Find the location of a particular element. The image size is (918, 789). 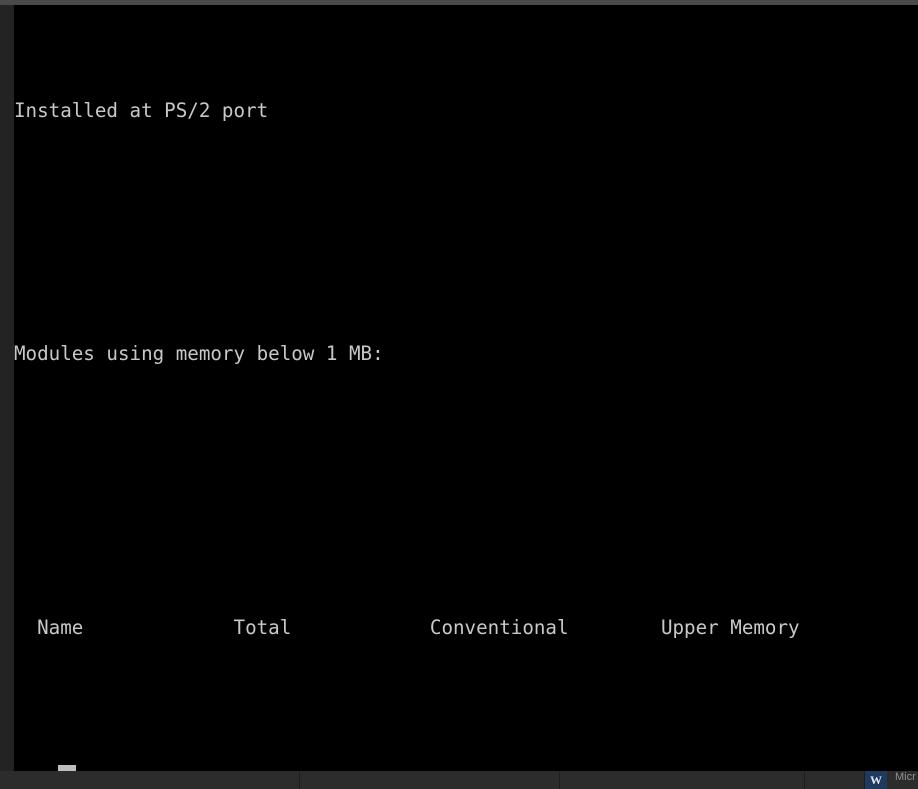

terminal-line-installed-port: Installed at PS/2 port is located at coordinates (466, 111).